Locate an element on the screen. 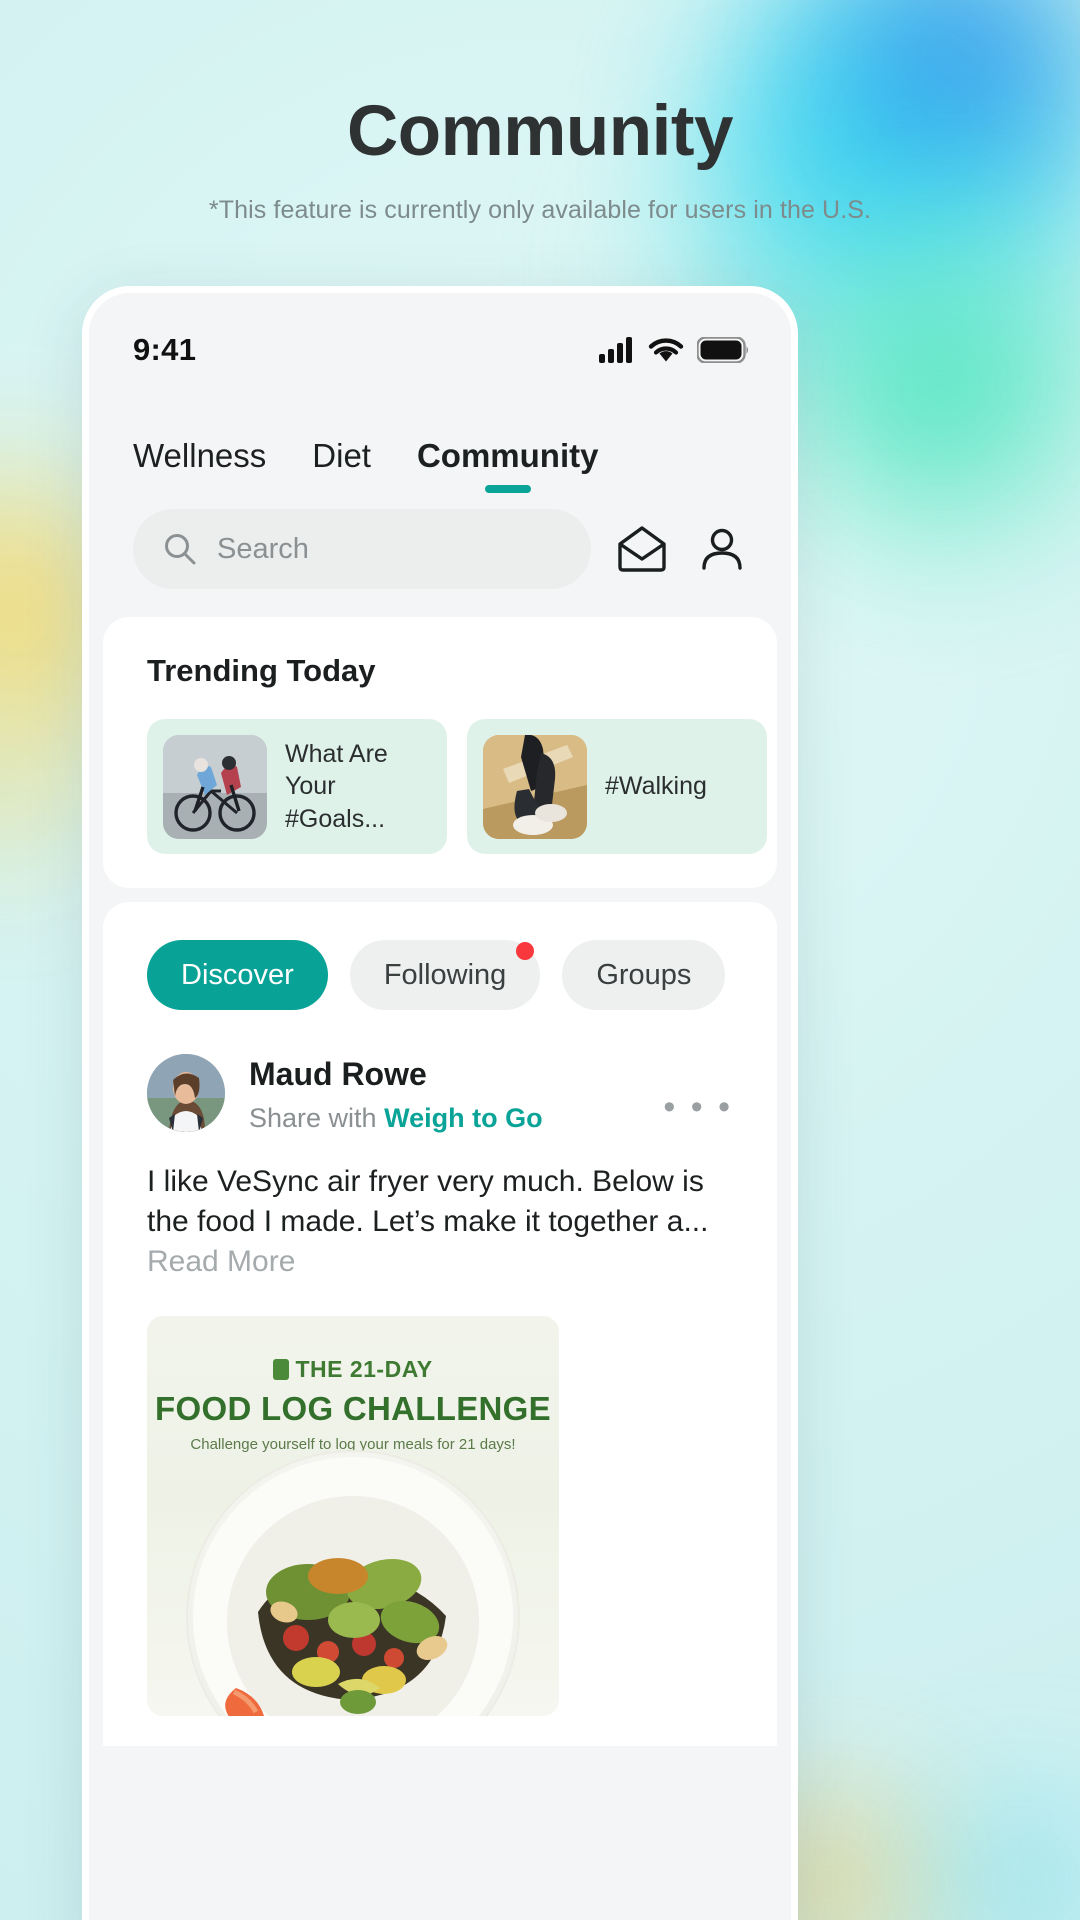 Image resolution: width=1080 pixels, height=1920 pixels. search-icon is located at coordinates (180, 549).